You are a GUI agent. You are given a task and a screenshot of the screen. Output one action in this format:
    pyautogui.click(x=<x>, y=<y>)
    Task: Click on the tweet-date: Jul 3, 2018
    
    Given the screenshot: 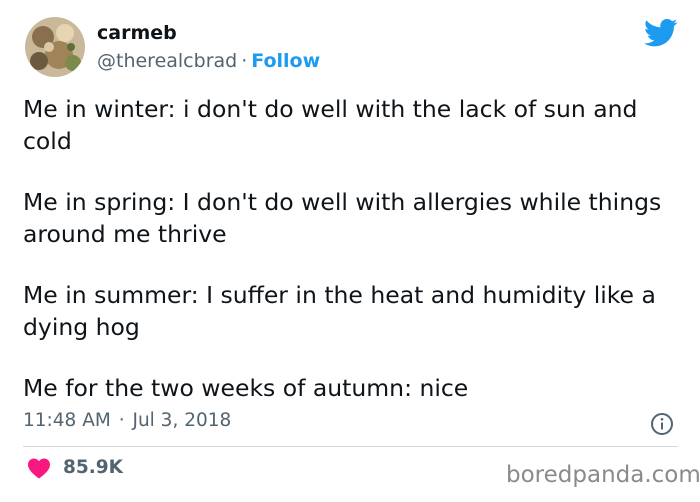 What is the action you would take?
    pyautogui.click(x=182, y=420)
    